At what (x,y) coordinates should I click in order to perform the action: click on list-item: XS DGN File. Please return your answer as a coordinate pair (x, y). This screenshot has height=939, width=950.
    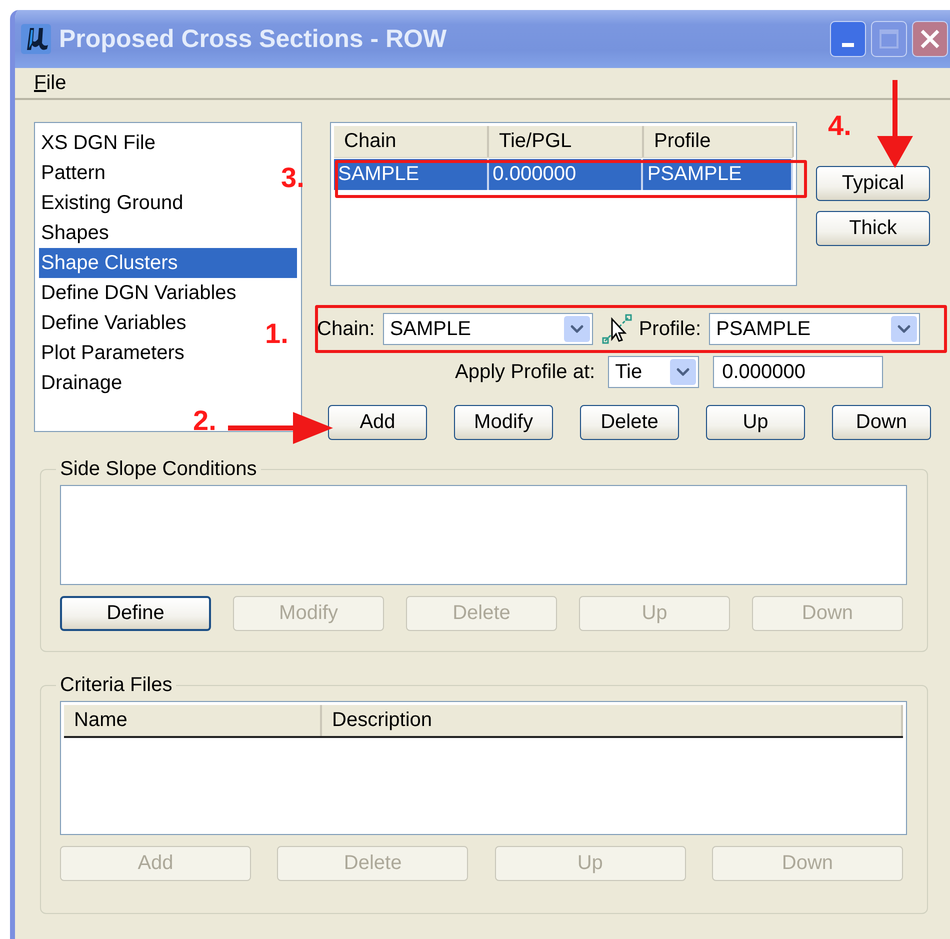
    Looking at the image, I should click on (97, 143).